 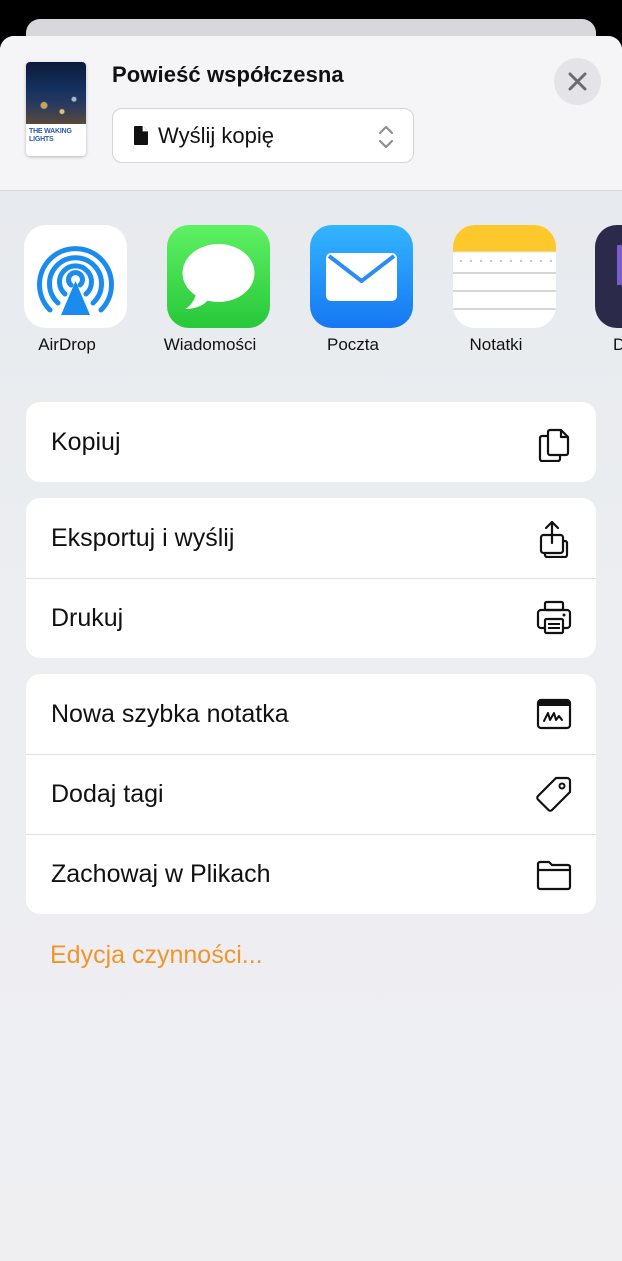 I want to click on quick-note-icon, so click(x=554, y=714).